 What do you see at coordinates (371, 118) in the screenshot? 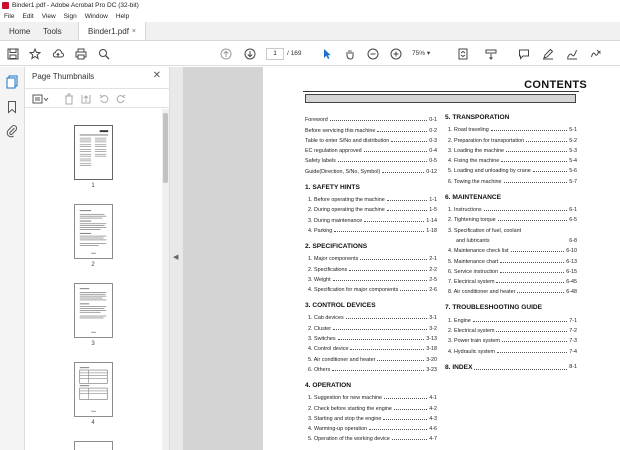
I see `toc-entry: Foreword 0-1` at bounding box center [371, 118].